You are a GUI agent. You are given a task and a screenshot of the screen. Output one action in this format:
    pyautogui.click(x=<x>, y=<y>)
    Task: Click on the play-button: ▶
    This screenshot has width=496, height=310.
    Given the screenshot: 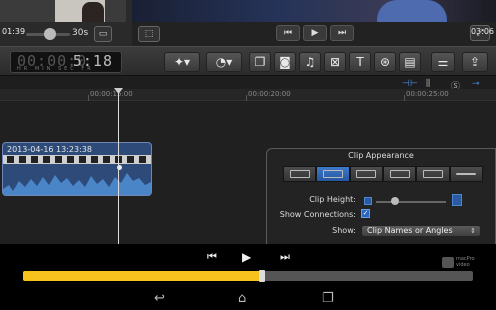 What is the action you would take?
    pyautogui.click(x=315, y=33)
    